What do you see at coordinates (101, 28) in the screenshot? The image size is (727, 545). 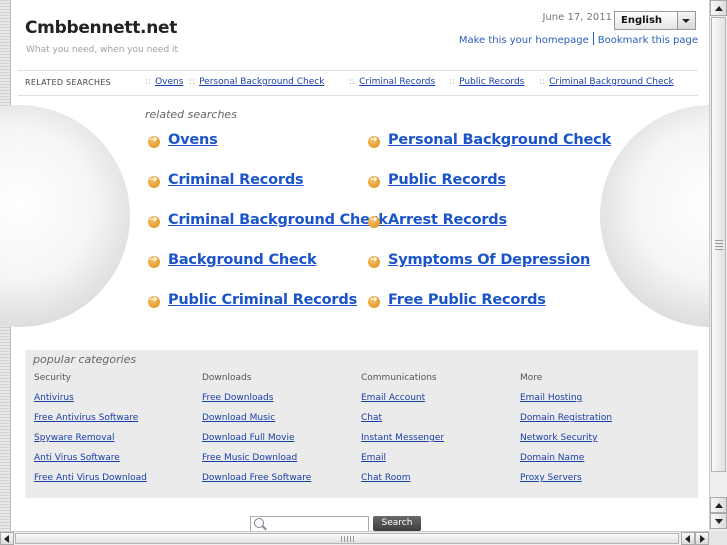 I see `site-title: Cmbbennett.net` at bounding box center [101, 28].